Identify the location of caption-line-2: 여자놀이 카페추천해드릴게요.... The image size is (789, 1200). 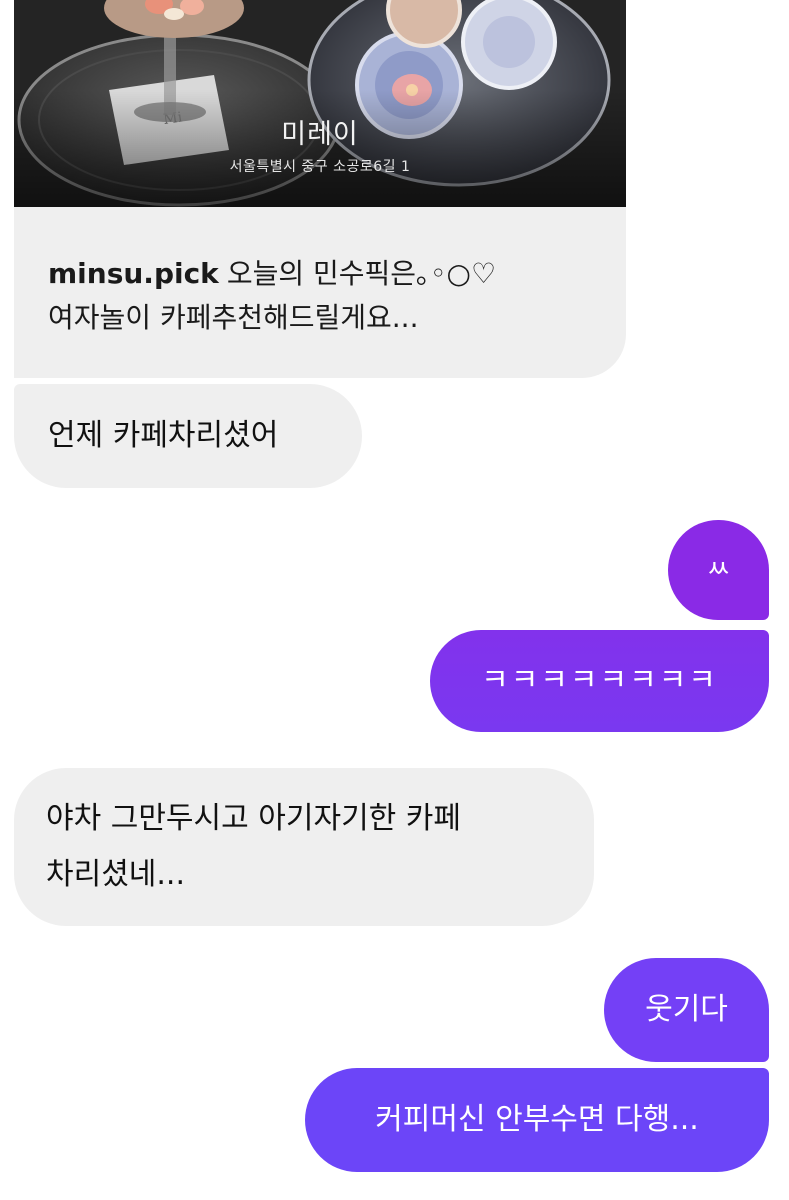
(233, 317).